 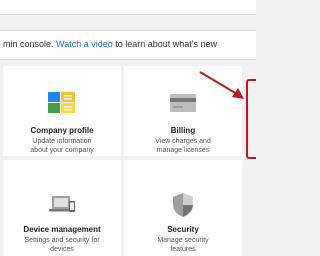 What do you see at coordinates (62, 205) in the screenshot?
I see `devices-icon` at bounding box center [62, 205].